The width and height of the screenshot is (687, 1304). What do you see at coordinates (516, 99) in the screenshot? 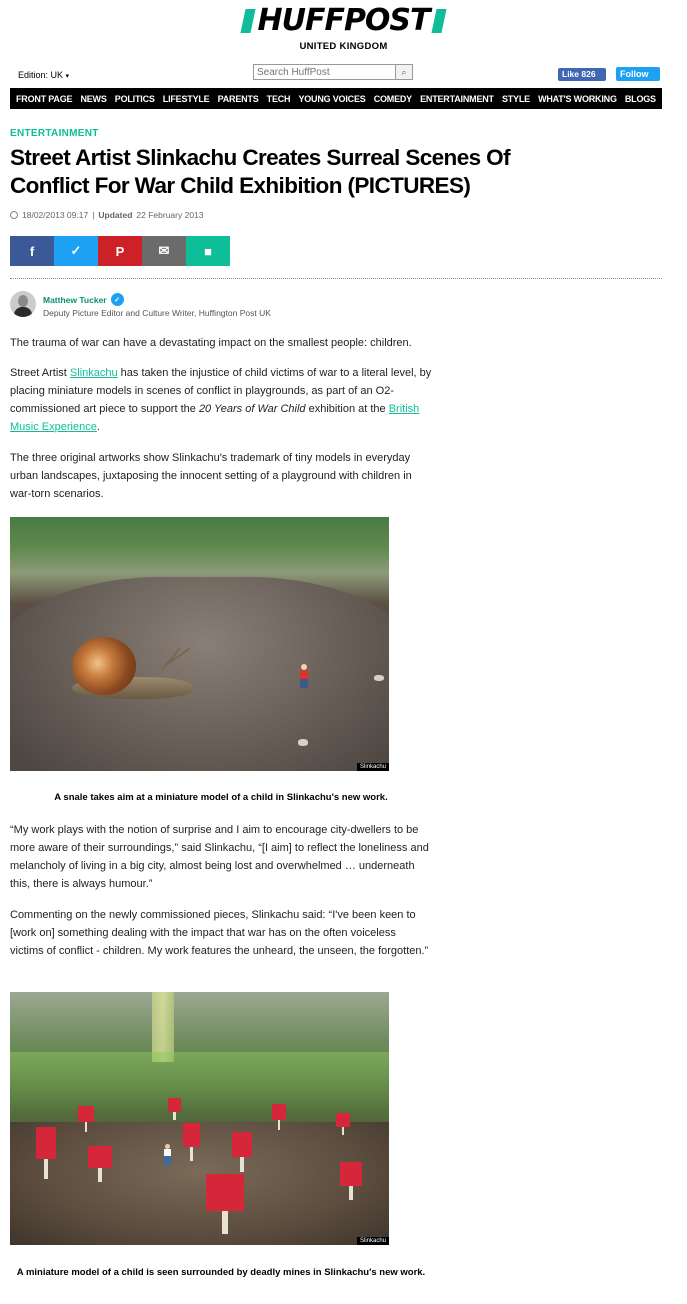
I see `nav-item-style: STYLE` at bounding box center [516, 99].